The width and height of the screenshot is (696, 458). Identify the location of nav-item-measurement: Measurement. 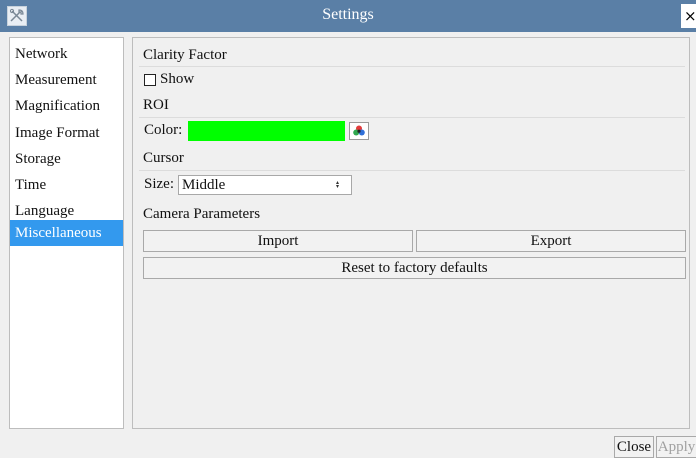
(66, 80).